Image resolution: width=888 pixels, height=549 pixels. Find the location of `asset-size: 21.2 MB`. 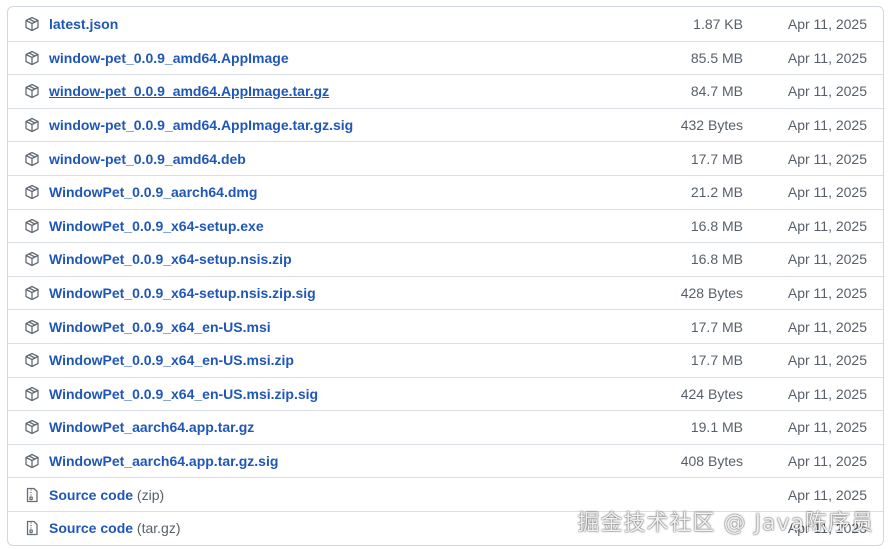

asset-size: 21.2 MB is located at coordinates (716, 192).